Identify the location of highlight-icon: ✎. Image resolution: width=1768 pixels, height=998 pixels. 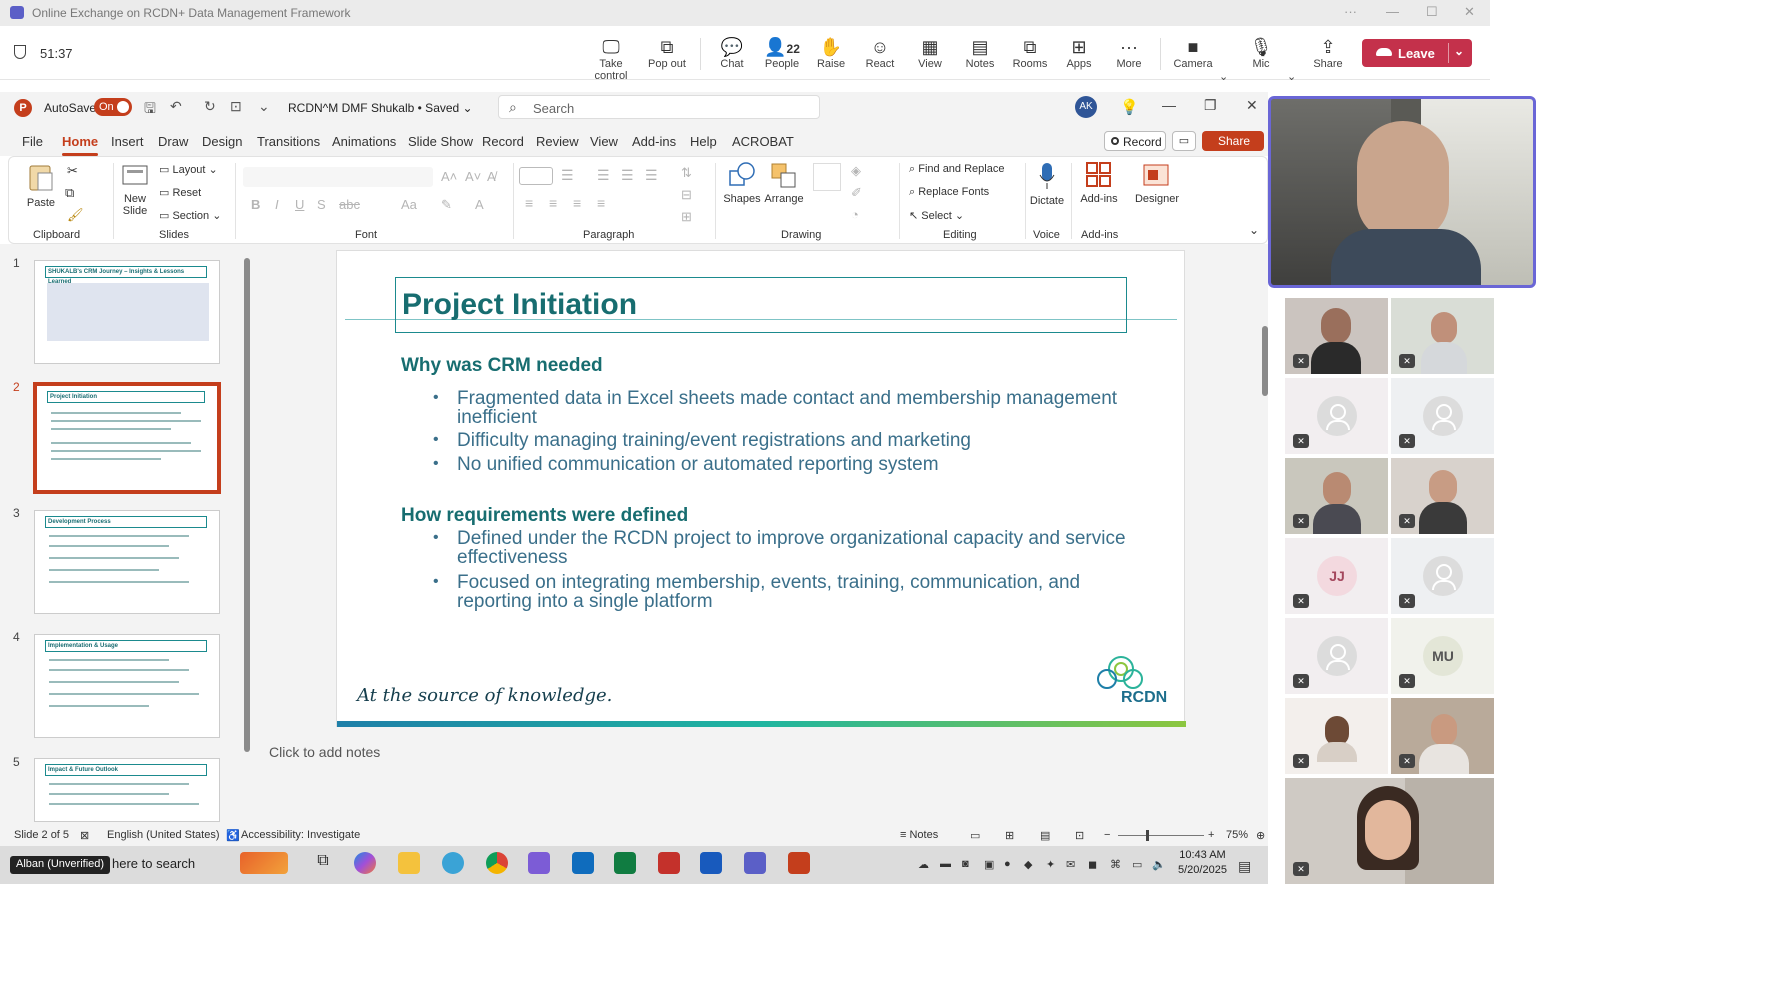
(446, 205).